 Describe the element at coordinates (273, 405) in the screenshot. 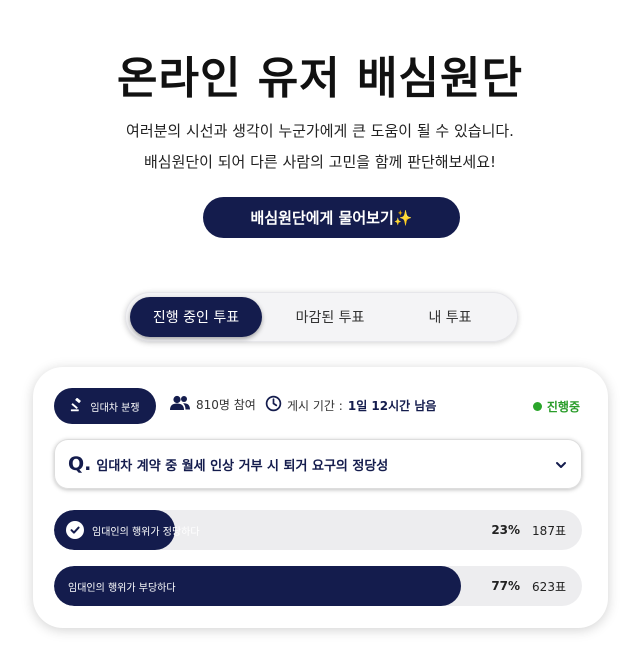

I see `clock-icon` at that location.